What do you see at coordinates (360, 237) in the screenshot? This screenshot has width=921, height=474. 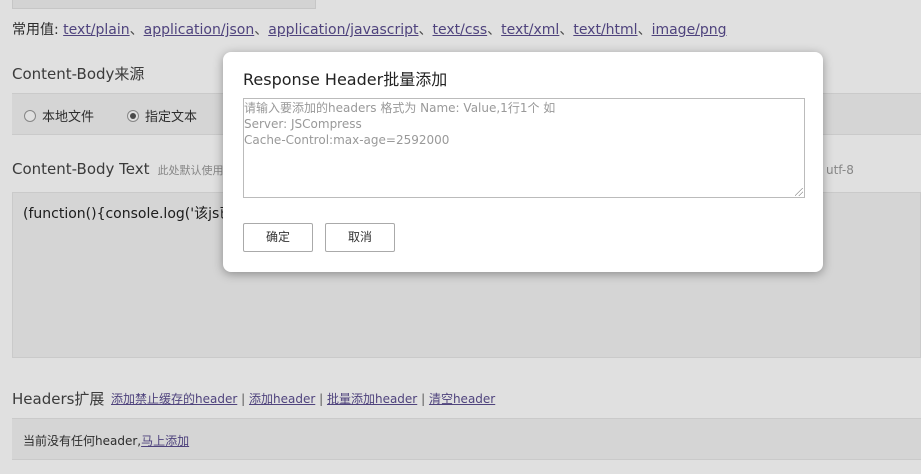 I see `cancel-button: 取消` at bounding box center [360, 237].